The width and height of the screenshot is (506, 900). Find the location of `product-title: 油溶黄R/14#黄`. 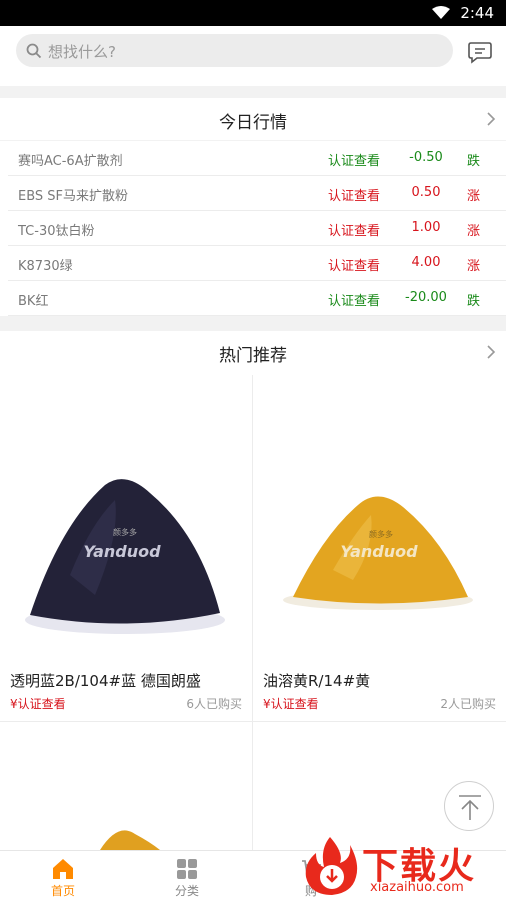

product-title: 油溶黄R/14#黄 is located at coordinates (316, 680).